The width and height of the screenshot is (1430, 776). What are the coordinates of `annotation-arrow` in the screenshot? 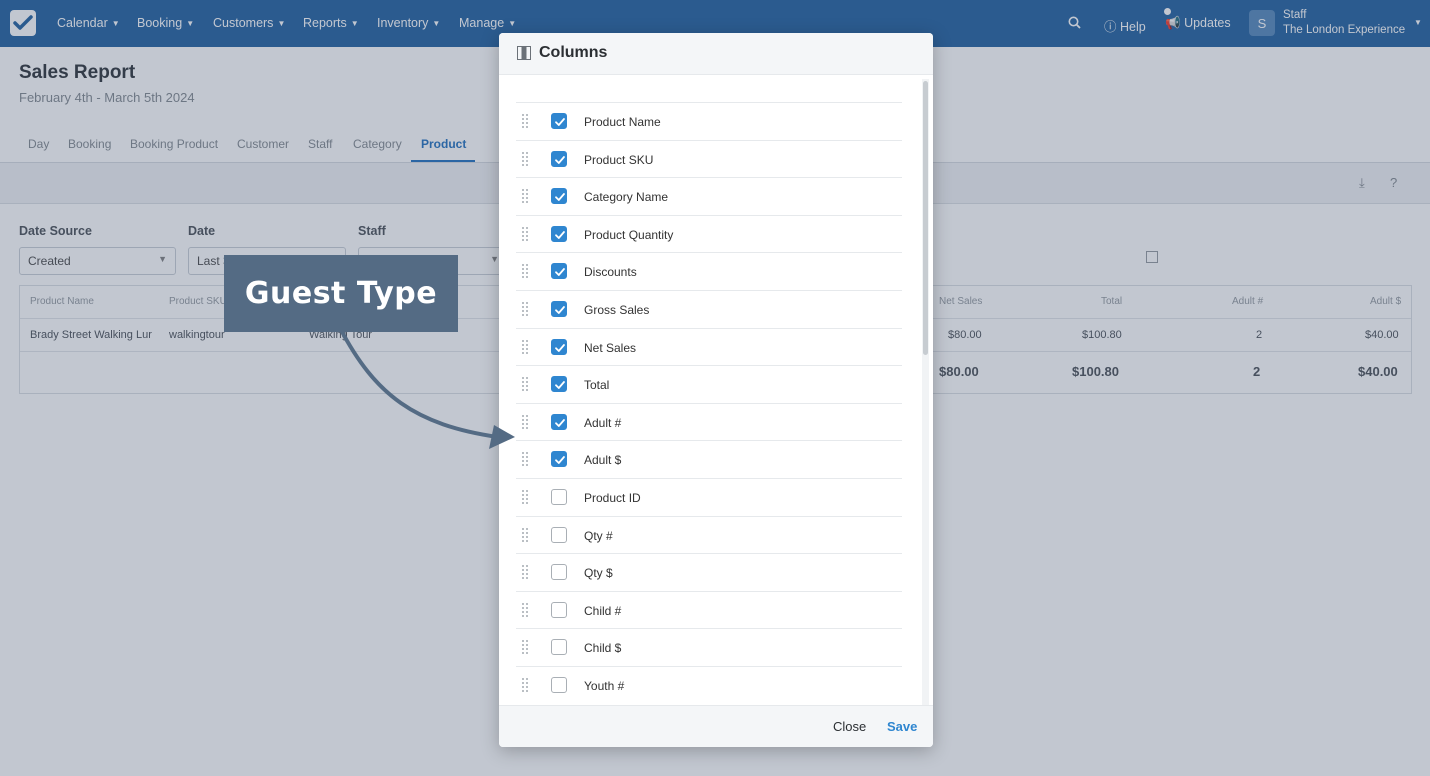 It's located at (426, 387).